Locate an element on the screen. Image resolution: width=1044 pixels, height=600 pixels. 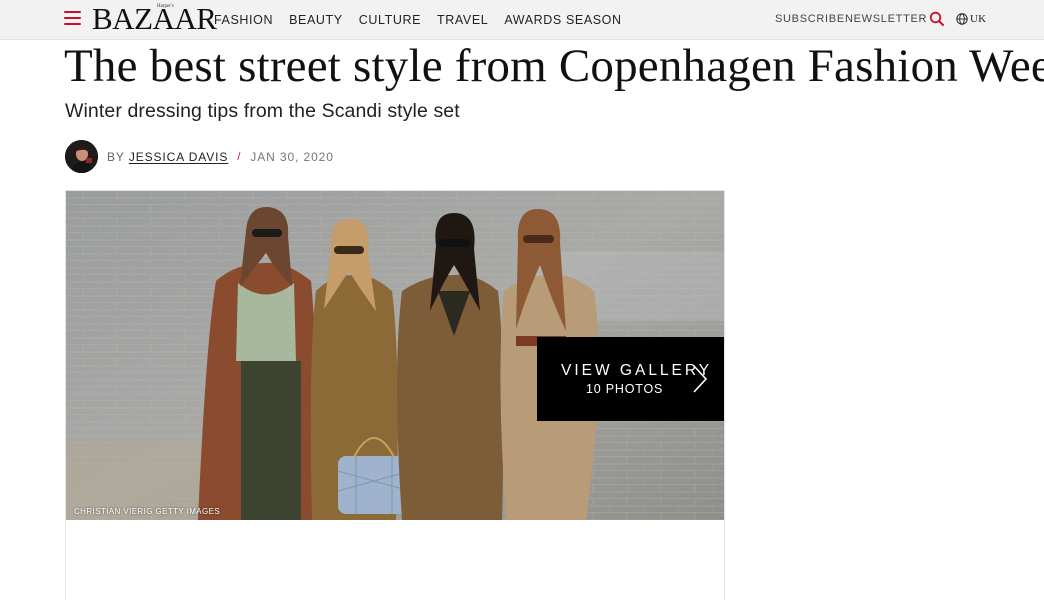
newsletter-link: NEWSLETTER is located at coordinates (886, 19).